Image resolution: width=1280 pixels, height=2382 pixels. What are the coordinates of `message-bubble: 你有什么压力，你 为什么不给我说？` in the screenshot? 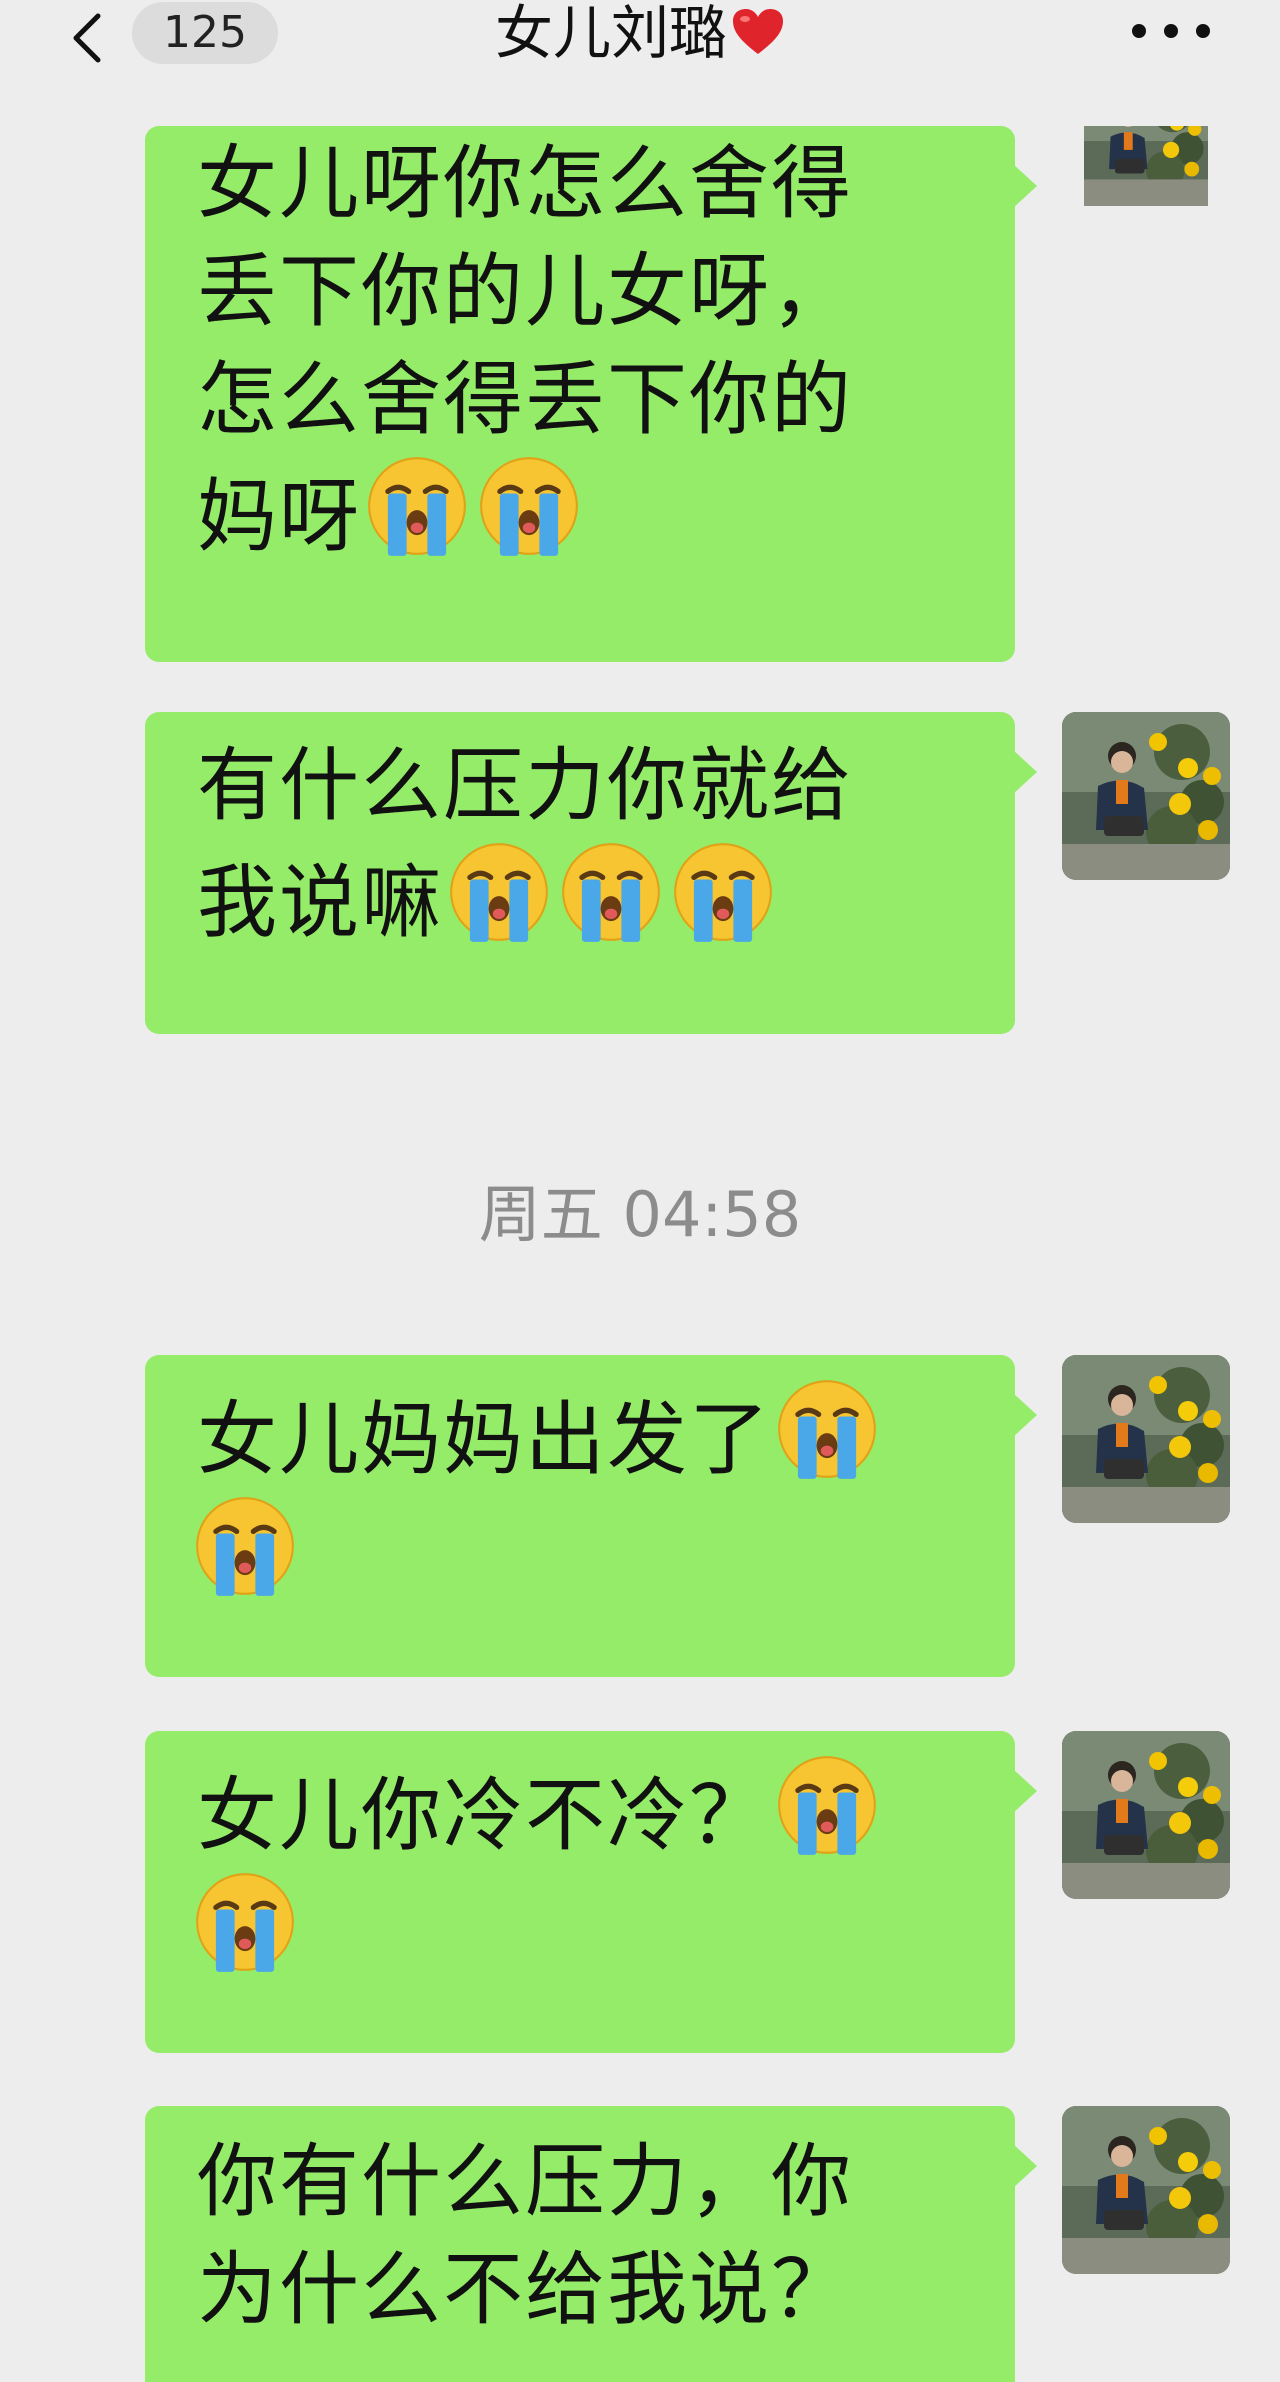 It's located at (591, 2244).